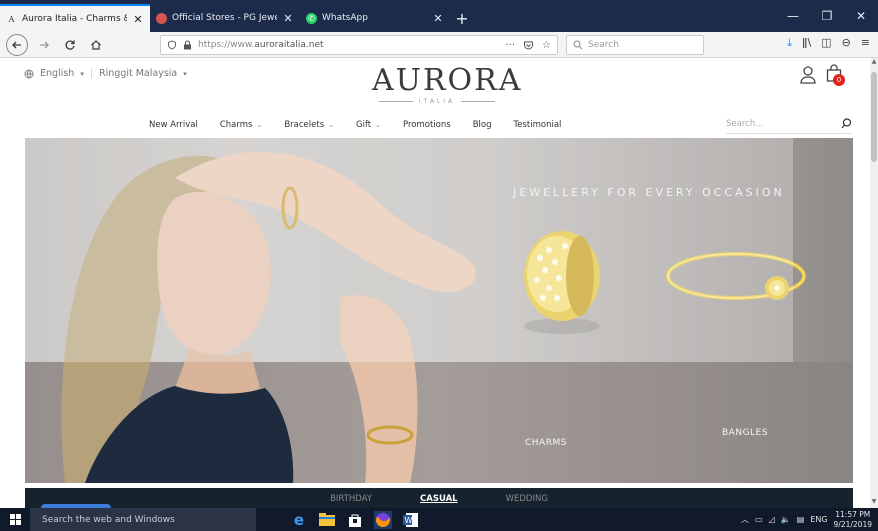  What do you see at coordinates (789, 43) in the screenshot?
I see `download-icon: ⤓` at bounding box center [789, 43].